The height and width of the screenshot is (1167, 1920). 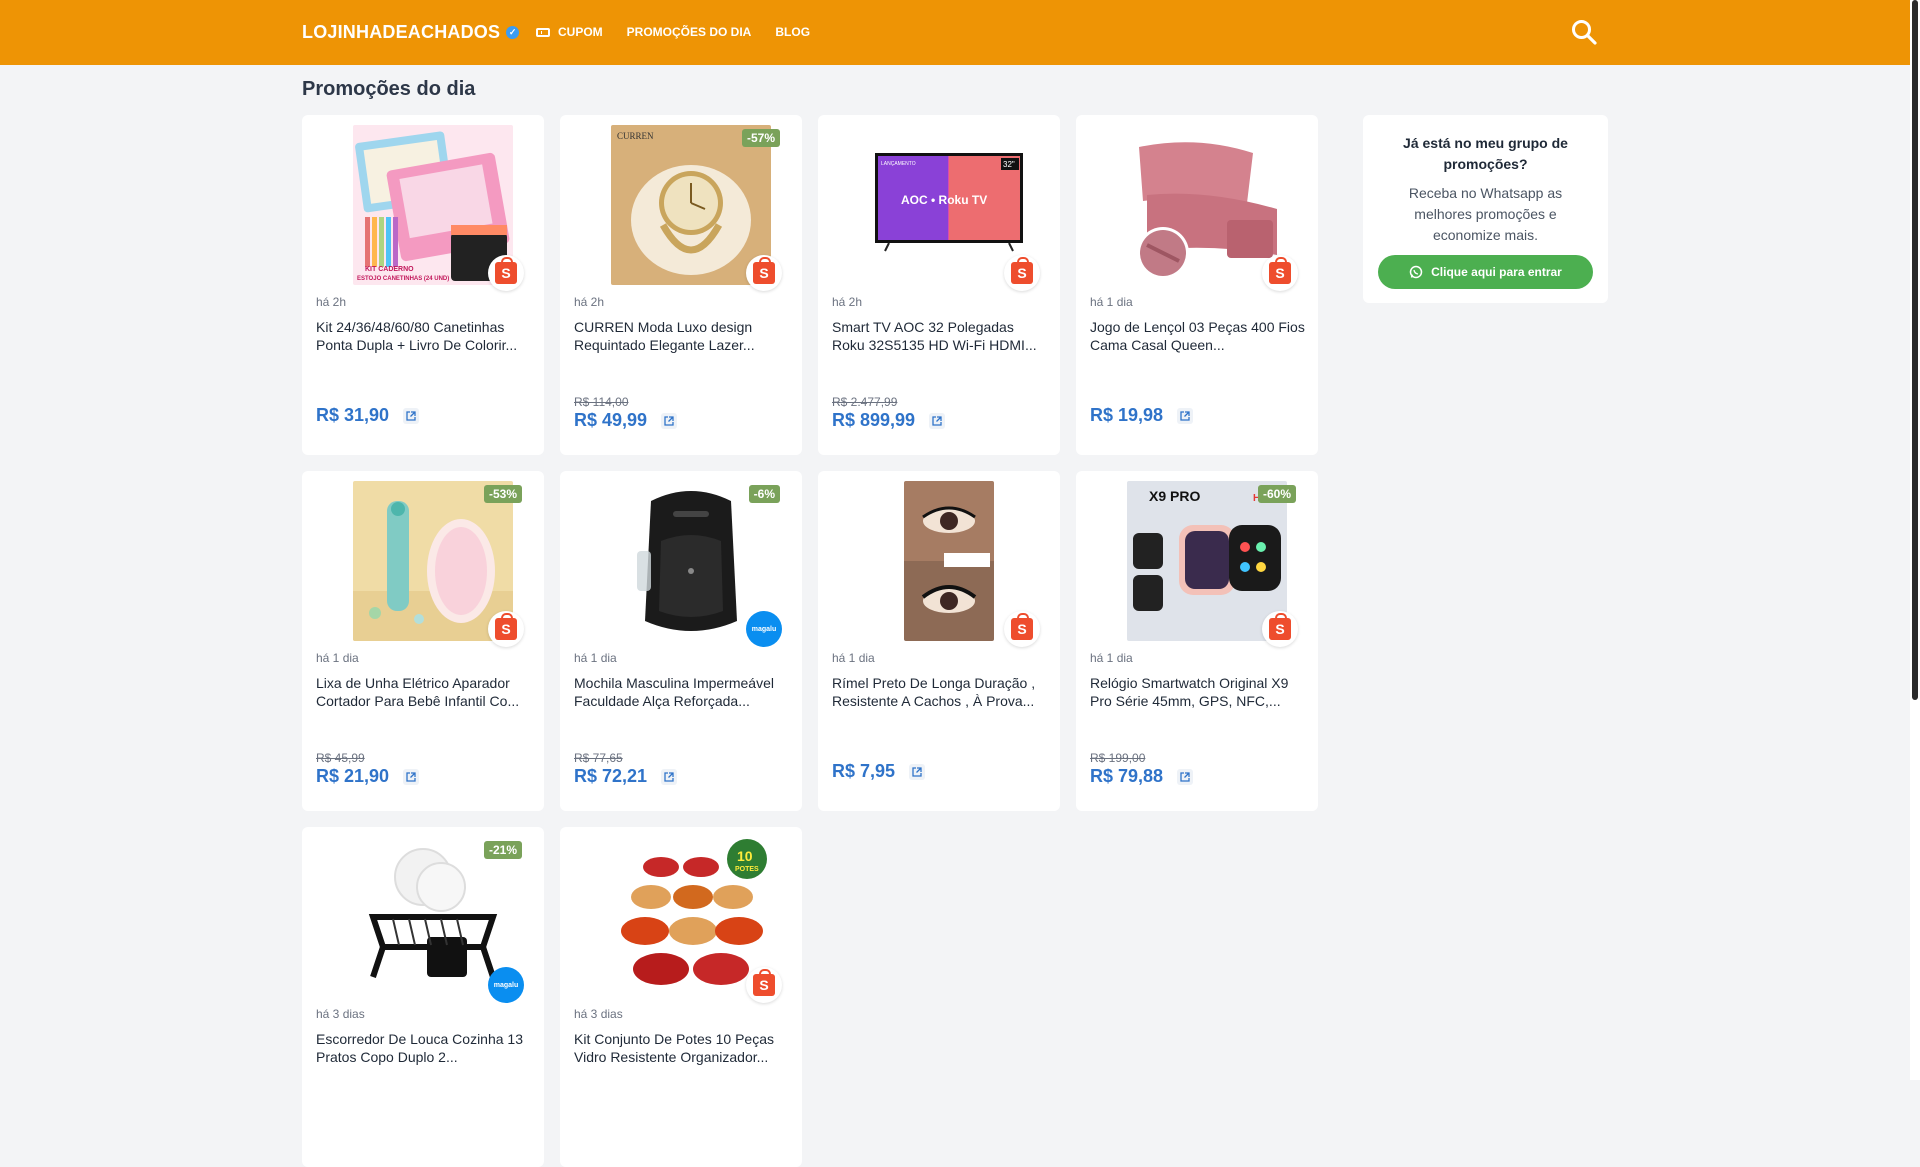 I want to click on nav-item-label: PROMOÇÕES DO DIA, so click(x=689, y=32).